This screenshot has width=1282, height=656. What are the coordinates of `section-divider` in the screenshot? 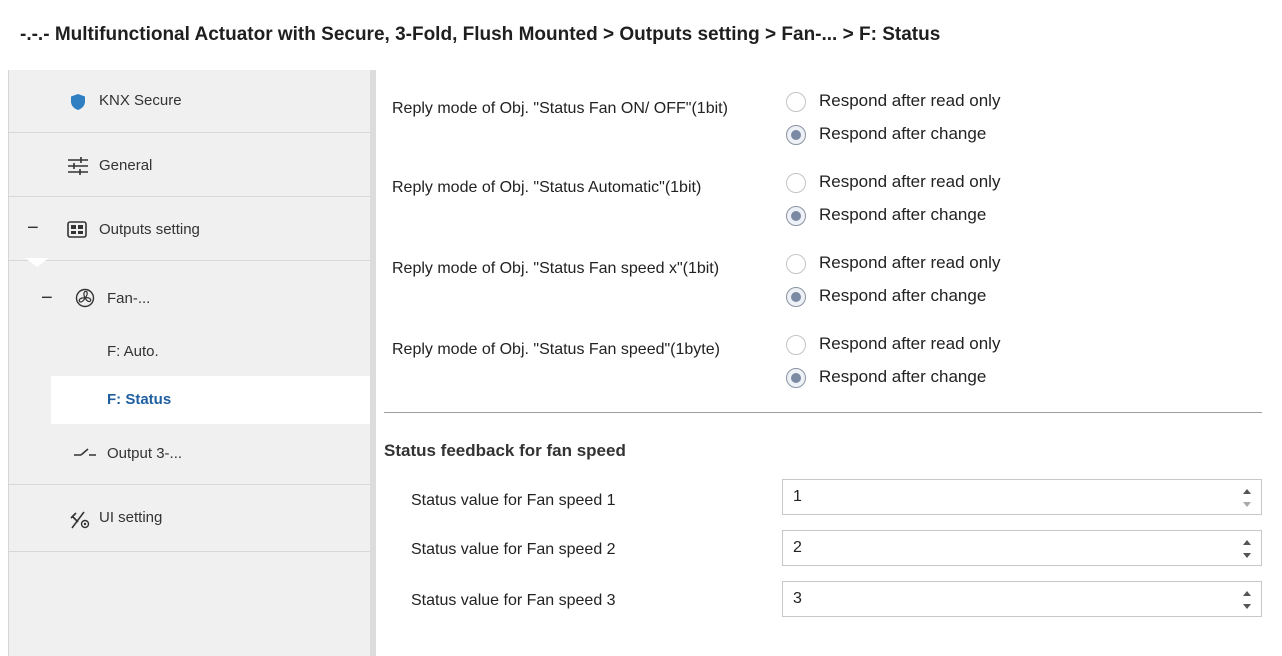 It's located at (823, 412).